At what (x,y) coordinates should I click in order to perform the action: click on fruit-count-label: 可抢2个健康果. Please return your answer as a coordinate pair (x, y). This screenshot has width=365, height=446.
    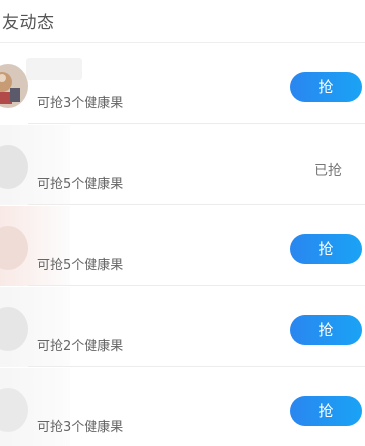
    Looking at the image, I should click on (80, 346).